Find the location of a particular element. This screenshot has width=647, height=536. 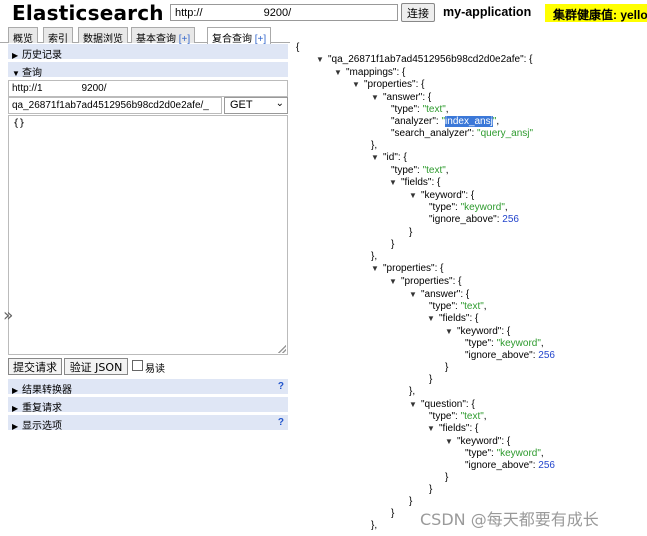

json-line: ▼ "id": { is located at coordinates (389, 158).